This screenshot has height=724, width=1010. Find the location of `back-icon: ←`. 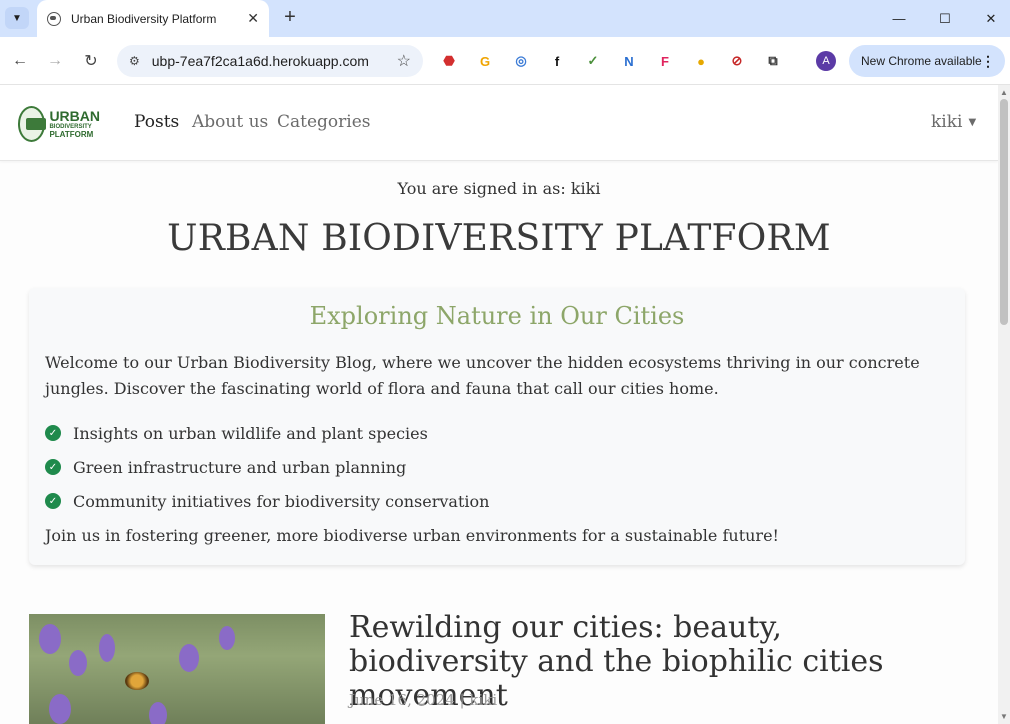

back-icon: ← is located at coordinates (20, 61).